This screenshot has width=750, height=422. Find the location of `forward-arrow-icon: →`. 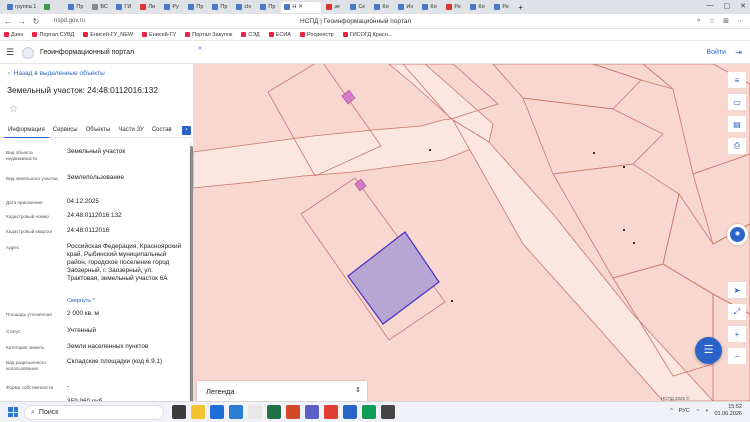

forward-arrow-icon: → is located at coordinates (22, 21).